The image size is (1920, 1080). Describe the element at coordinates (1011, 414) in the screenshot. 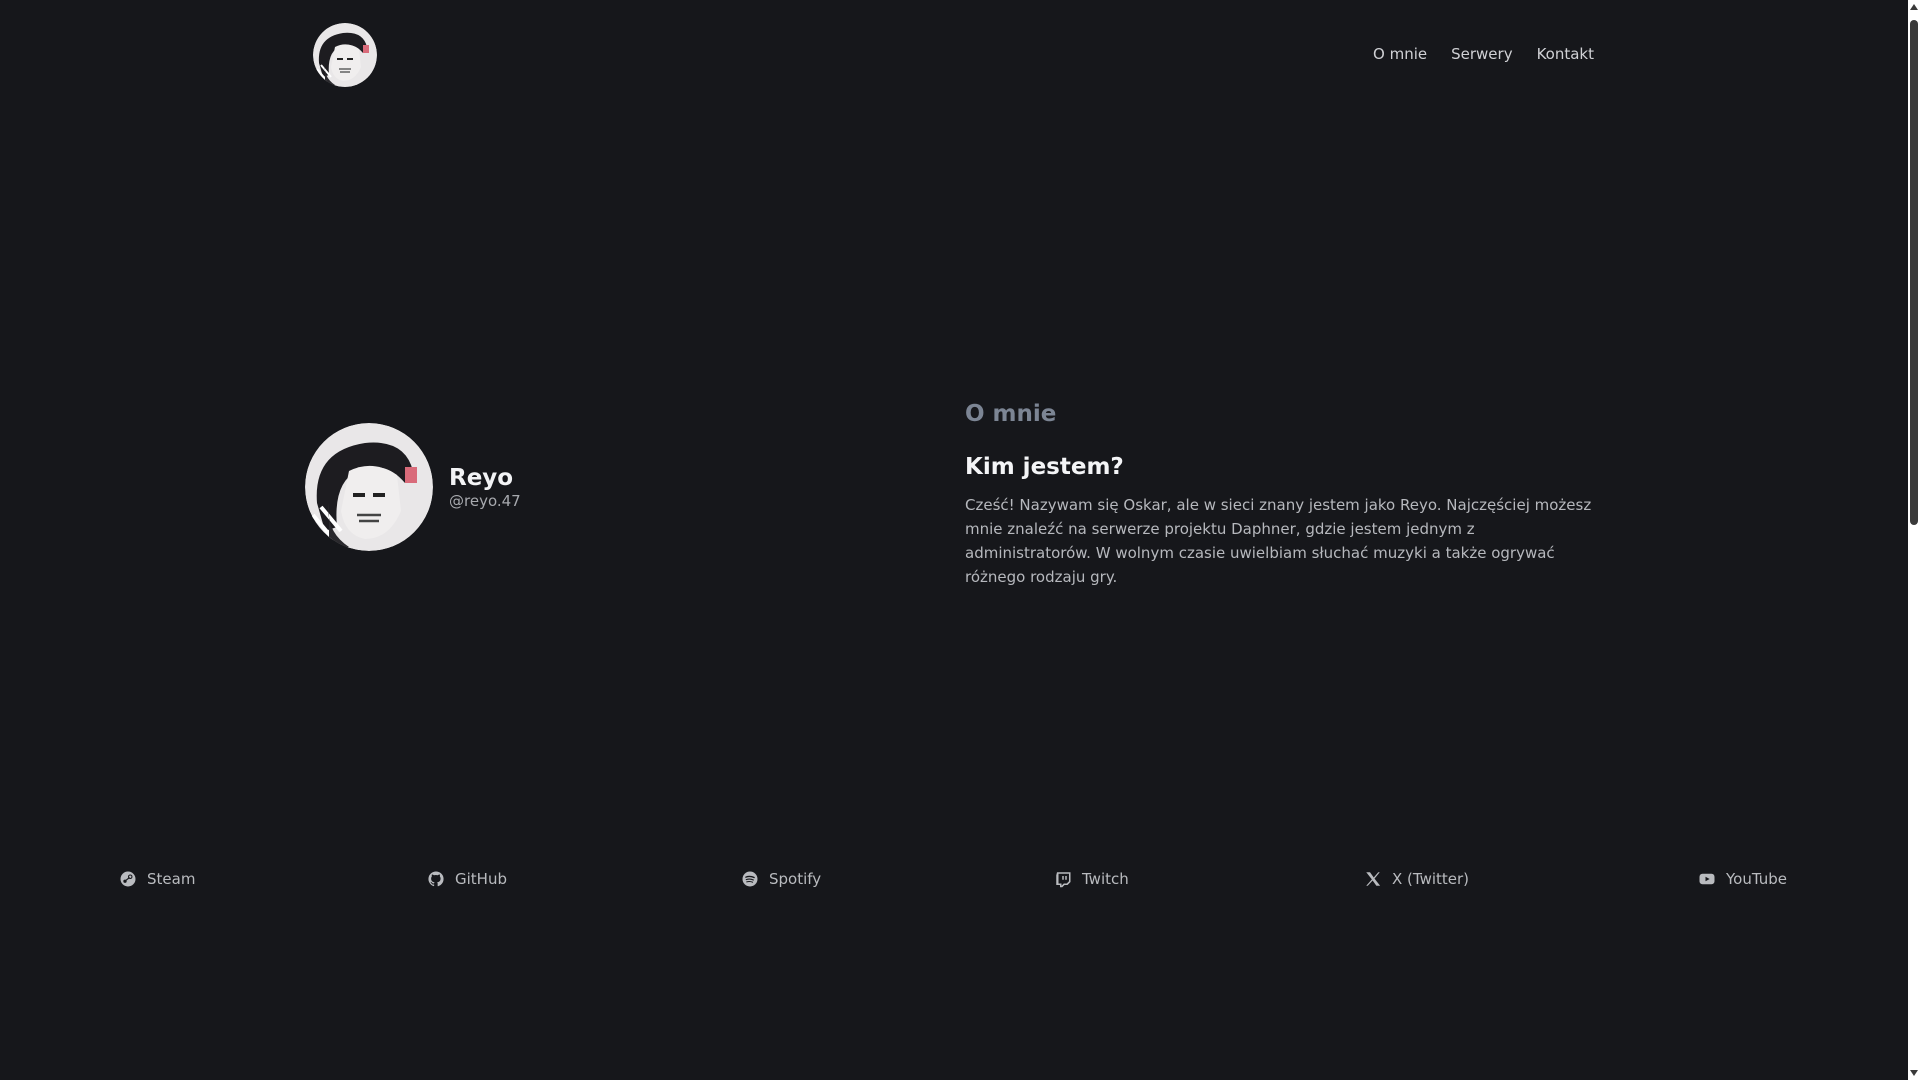

I see `section-label: O mnie` at that location.